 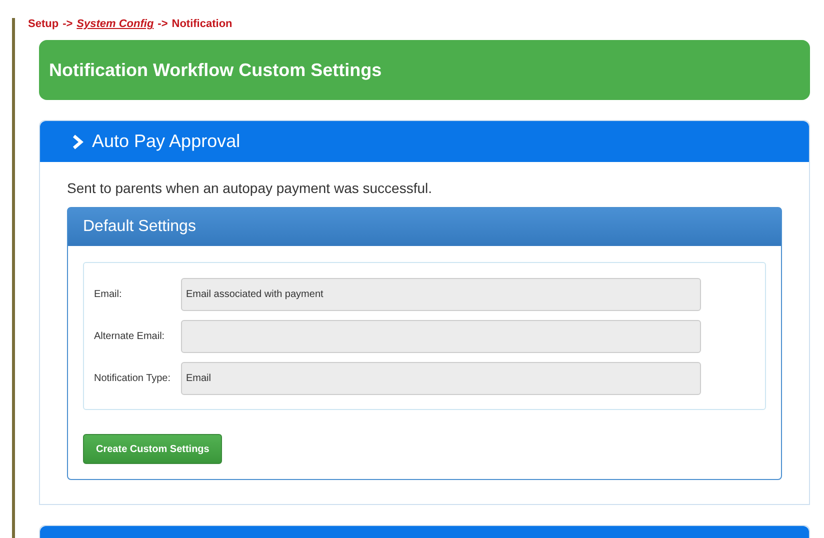 I want to click on breadcrumb-item: Notification, so click(x=202, y=24).